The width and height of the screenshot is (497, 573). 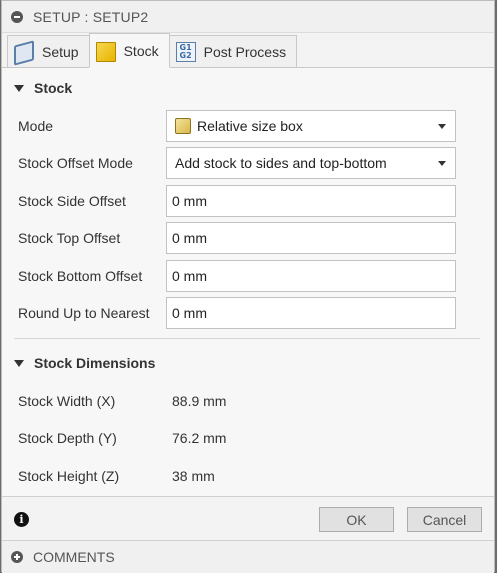 I want to click on bottom-offset-label: Stock Bottom Offset, so click(x=80, y=276).